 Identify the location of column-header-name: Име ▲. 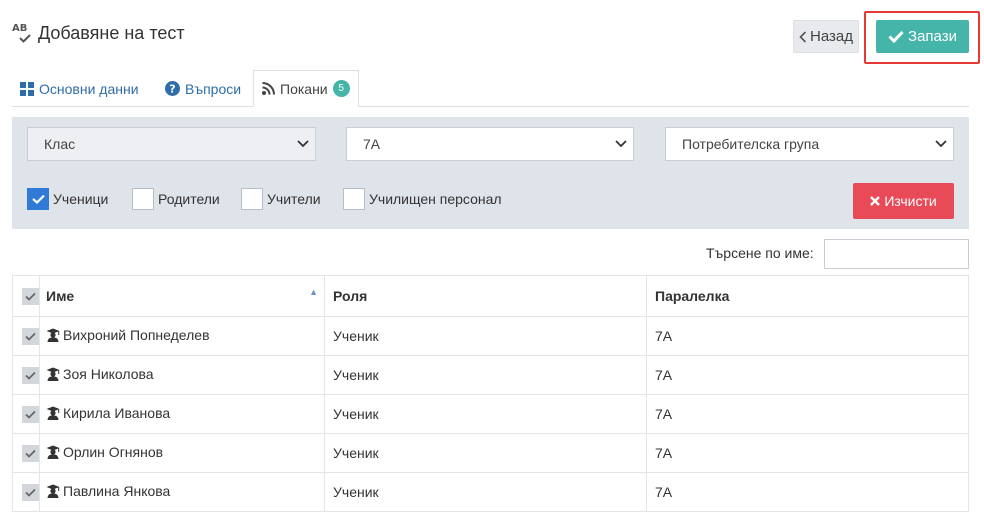
(182, 296).